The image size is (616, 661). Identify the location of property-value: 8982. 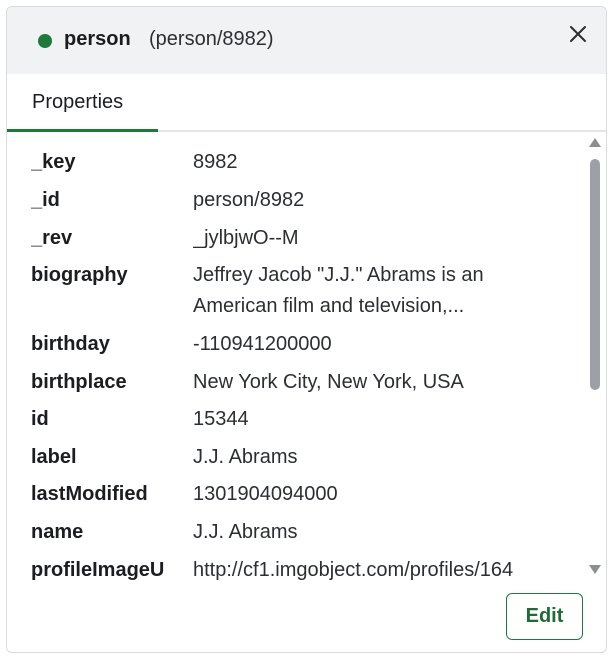
(215, 162).